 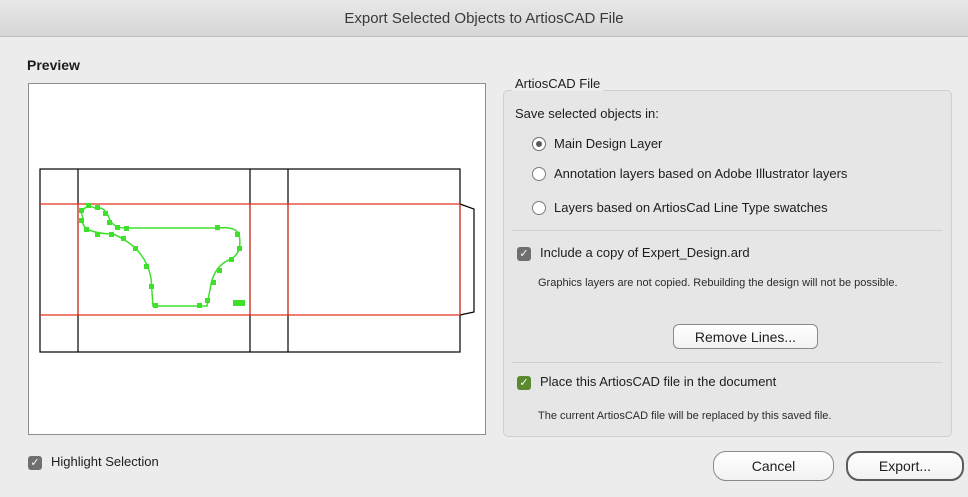 I want to click on include-copy-checkbox: ✓, so click(x=524, y=254).